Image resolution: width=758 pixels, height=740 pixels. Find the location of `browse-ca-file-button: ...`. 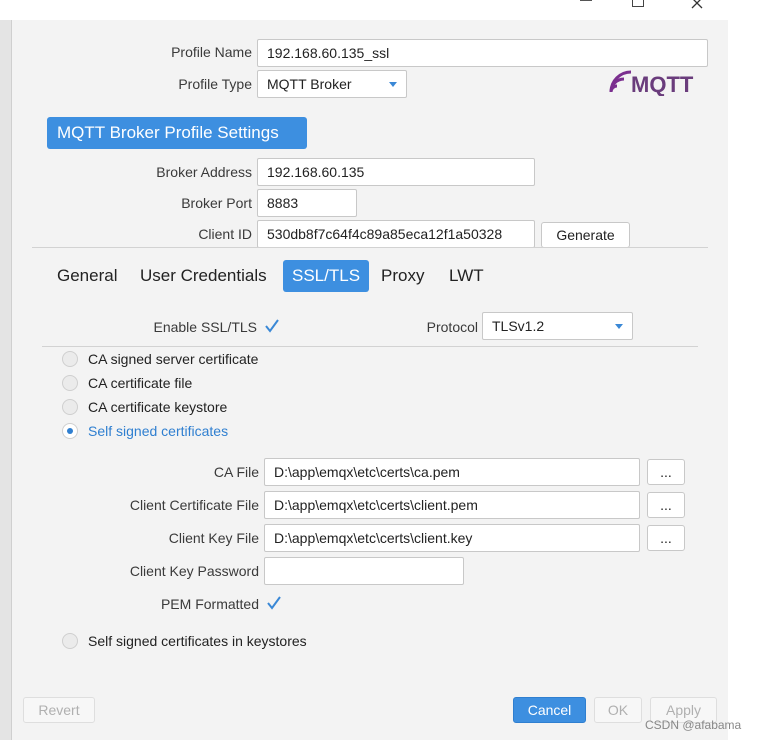

browse-ca-file-button: ... is located at coordinates (666, 472).